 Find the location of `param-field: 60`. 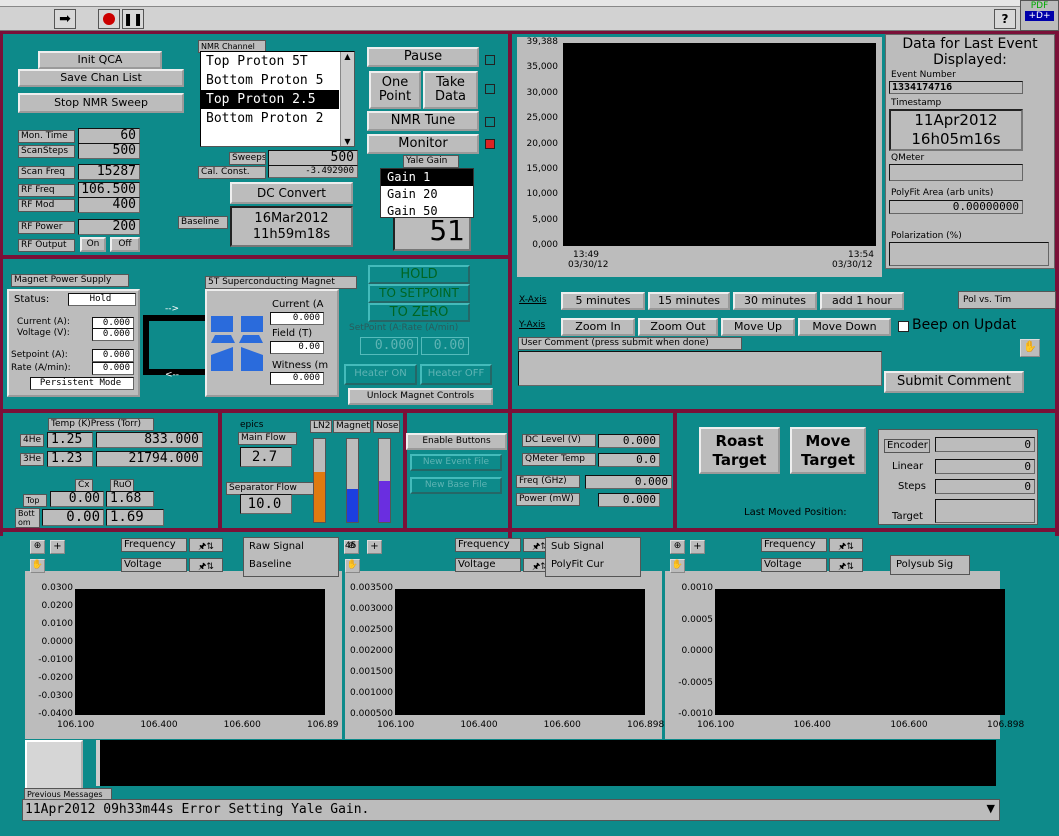

param-field: 60 is located at coordinates (109, 136).